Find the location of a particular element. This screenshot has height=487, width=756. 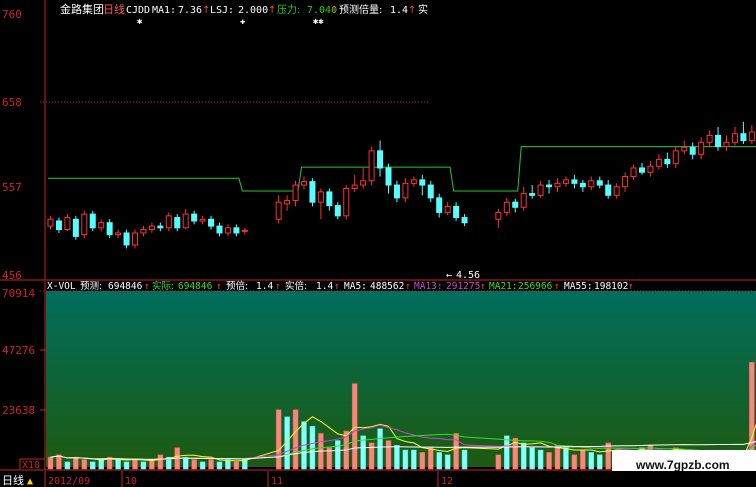

vol-forecast-label: 预测: is located at coordinates (91, 286).